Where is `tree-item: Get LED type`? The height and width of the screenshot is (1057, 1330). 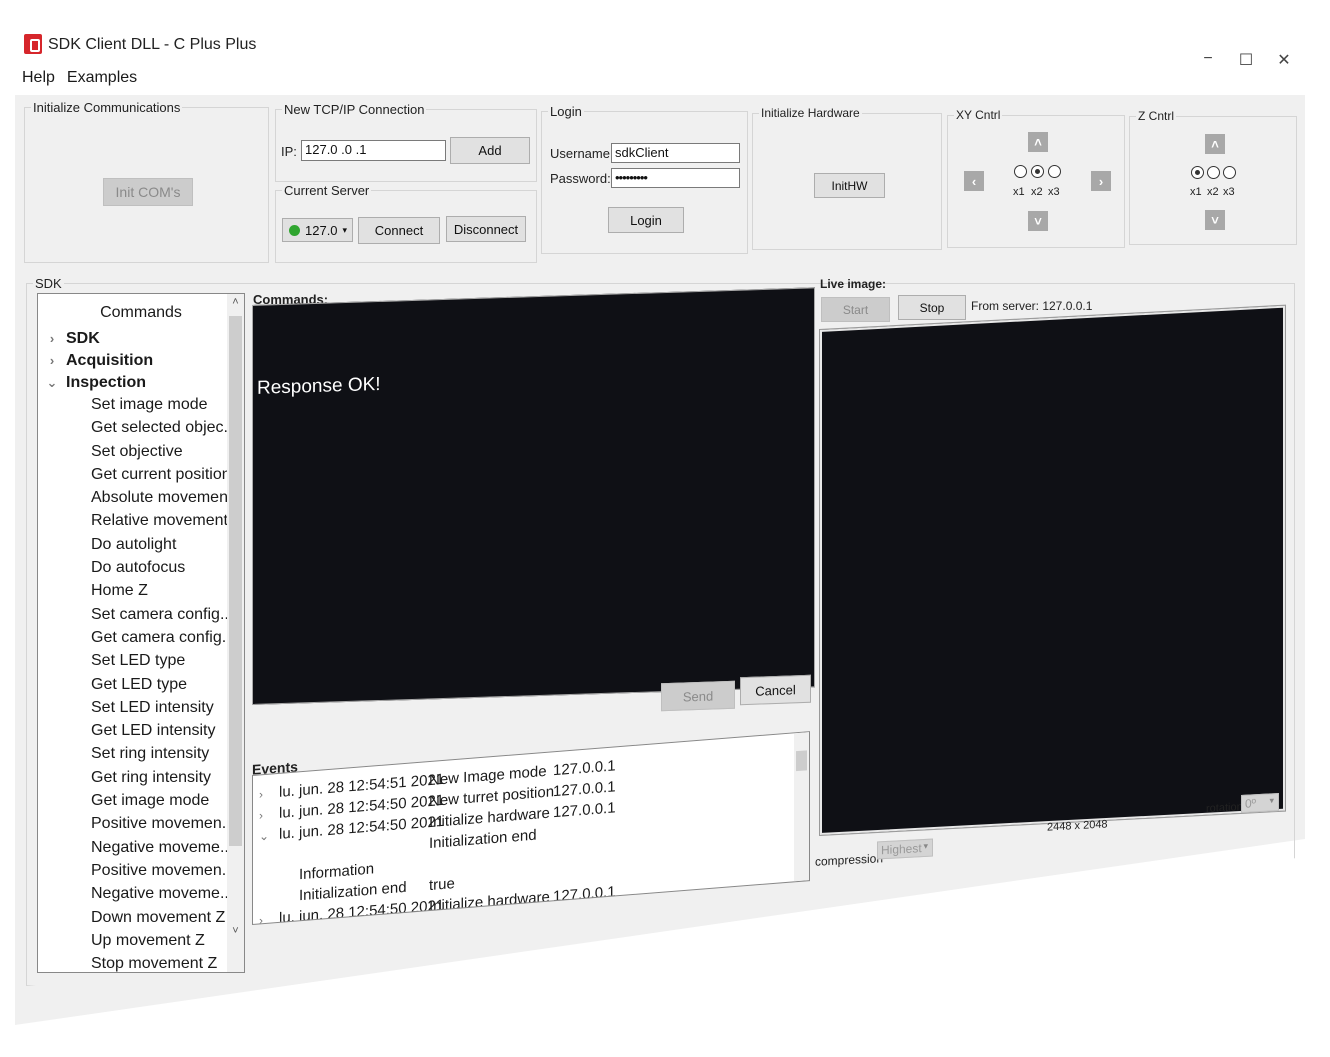 tree-item: Get LED type is located at coordinates (141, 685).